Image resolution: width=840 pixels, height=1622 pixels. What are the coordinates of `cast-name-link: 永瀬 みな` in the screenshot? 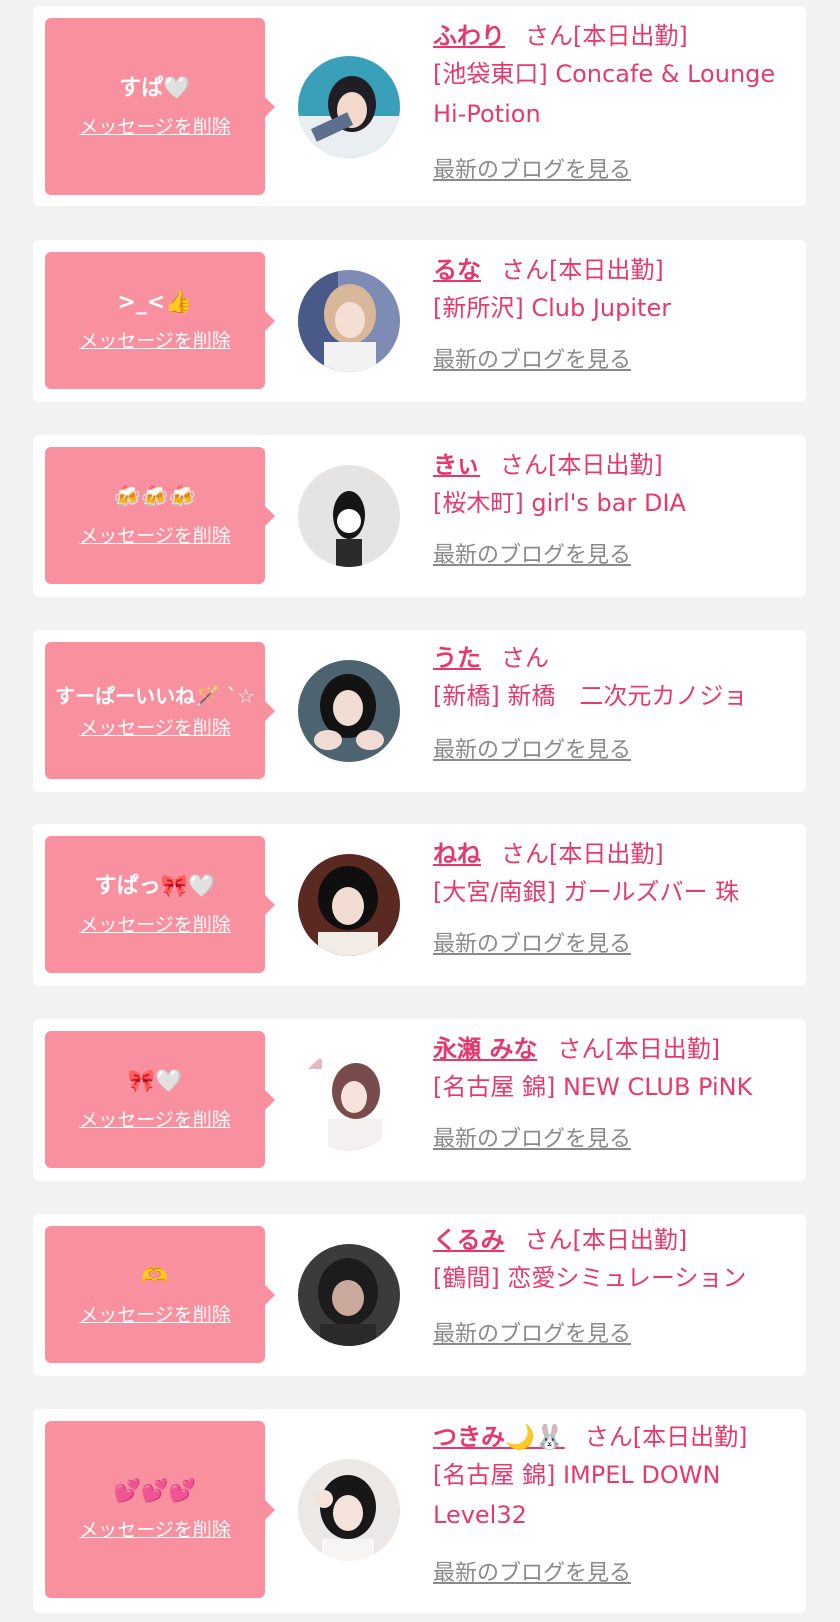 It's located at (485, 1049).